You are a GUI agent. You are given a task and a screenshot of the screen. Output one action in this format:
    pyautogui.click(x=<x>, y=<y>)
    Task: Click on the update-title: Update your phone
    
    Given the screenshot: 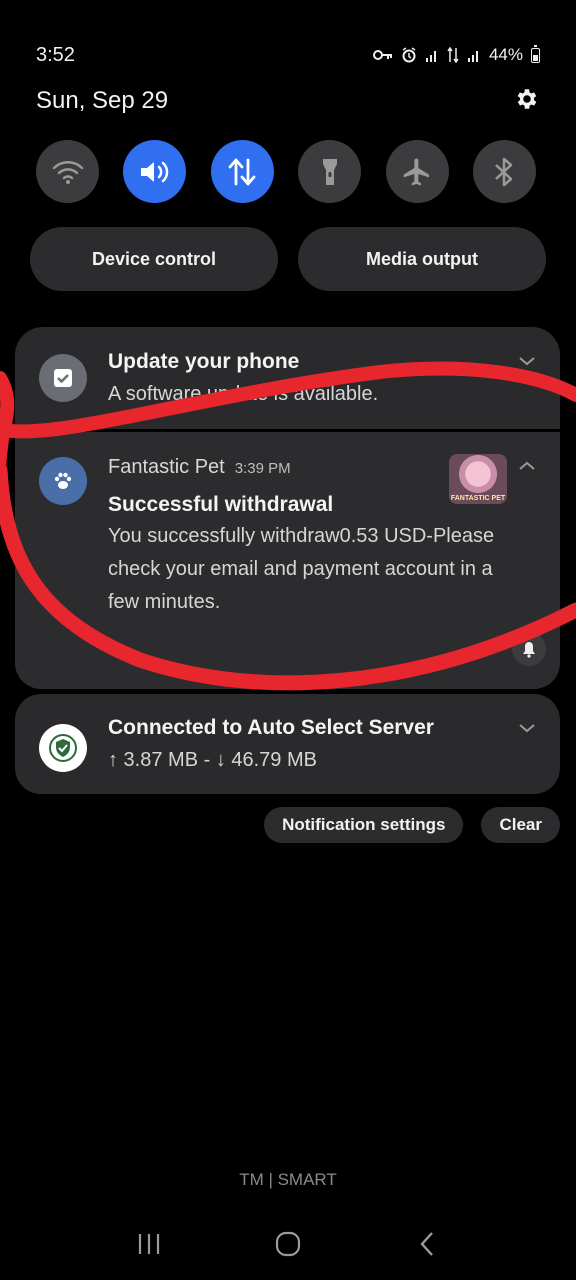 What is the action you would take?
    pyautogui.click(x=204, y=361)
    